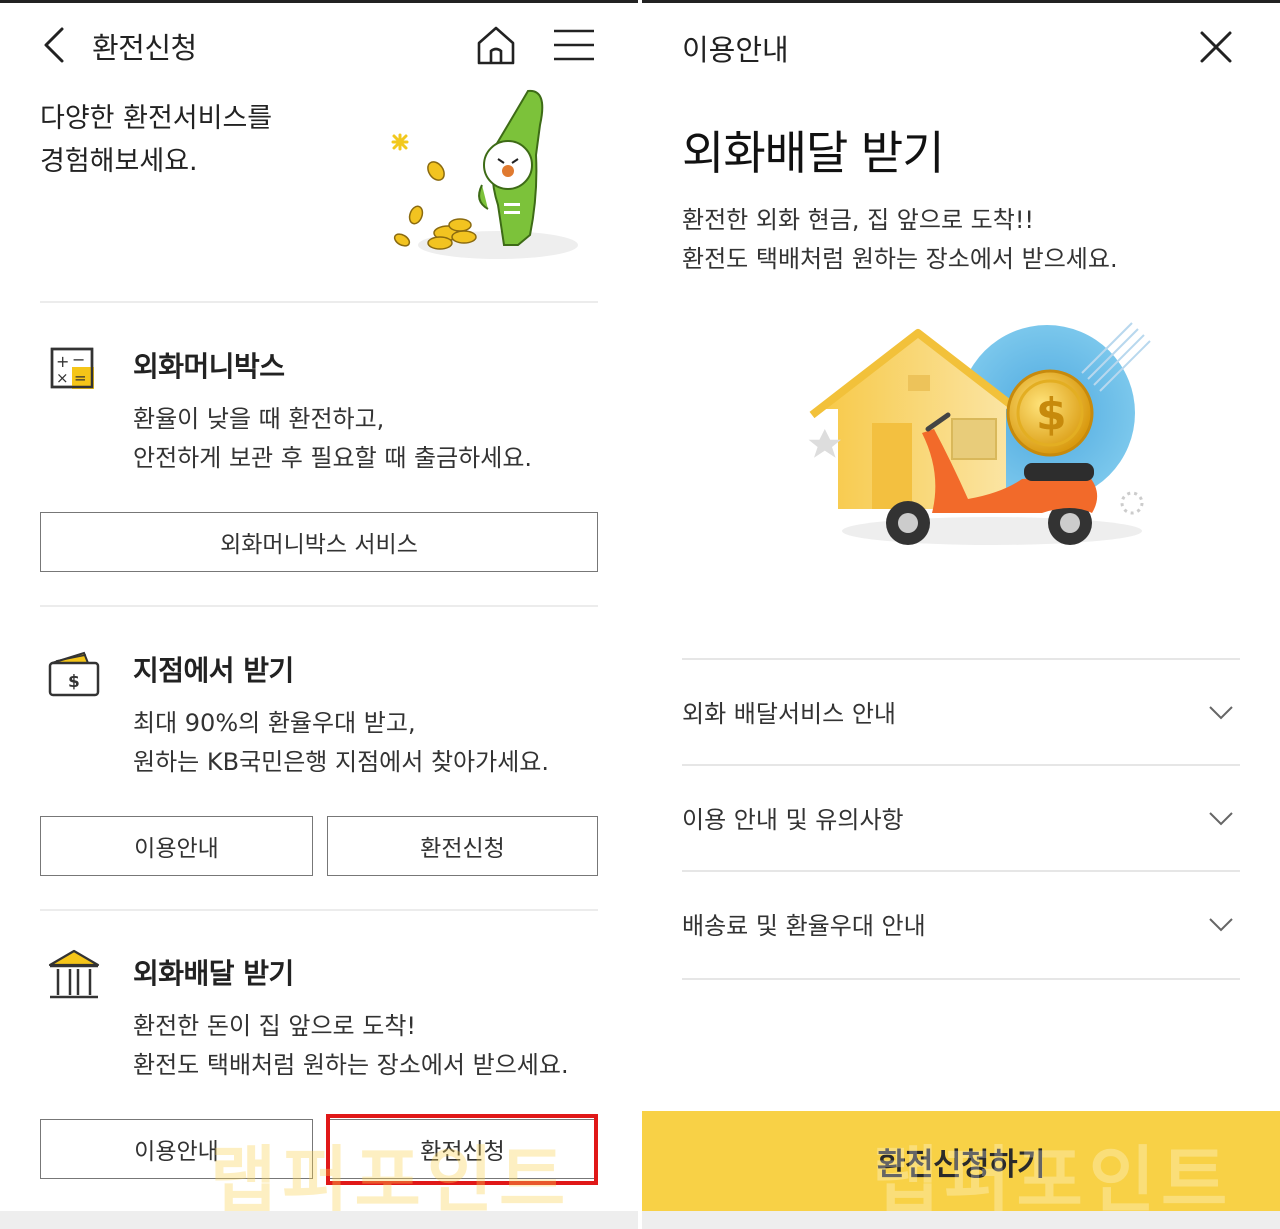 Image resolution: width=1280 pixels, height=1229 pixels. I want to click on bank-building-icon, so click(74, 974).